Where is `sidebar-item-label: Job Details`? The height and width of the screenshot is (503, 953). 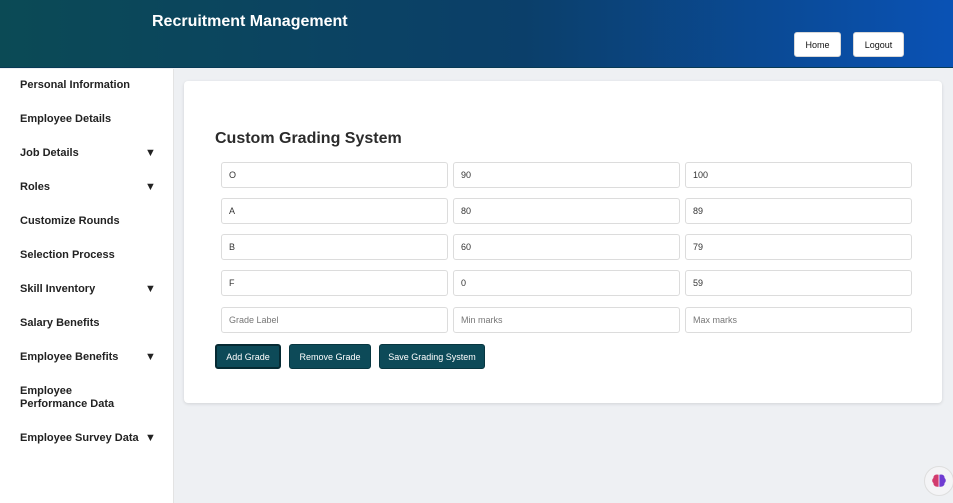 sidebar-item-label: Job Details is located at coordinates (49, 153).